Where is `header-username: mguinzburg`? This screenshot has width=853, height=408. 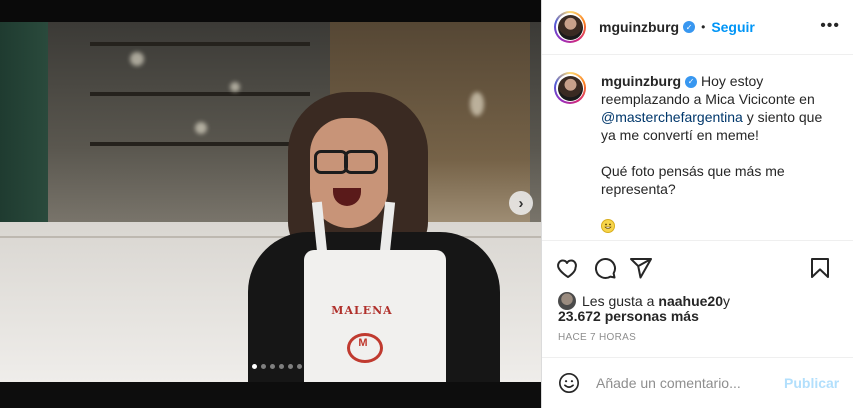
header-username: mguinzburg is located at coordinates (639, 27).